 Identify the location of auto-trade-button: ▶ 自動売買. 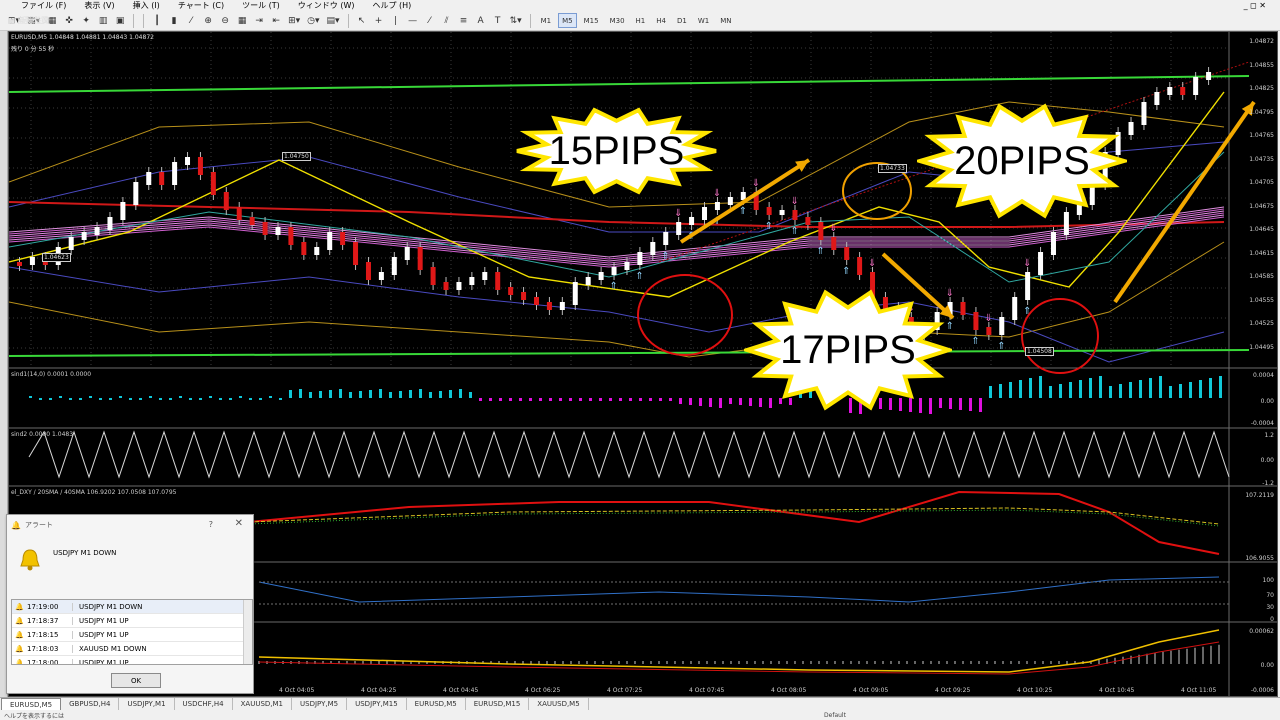
(28, 20).